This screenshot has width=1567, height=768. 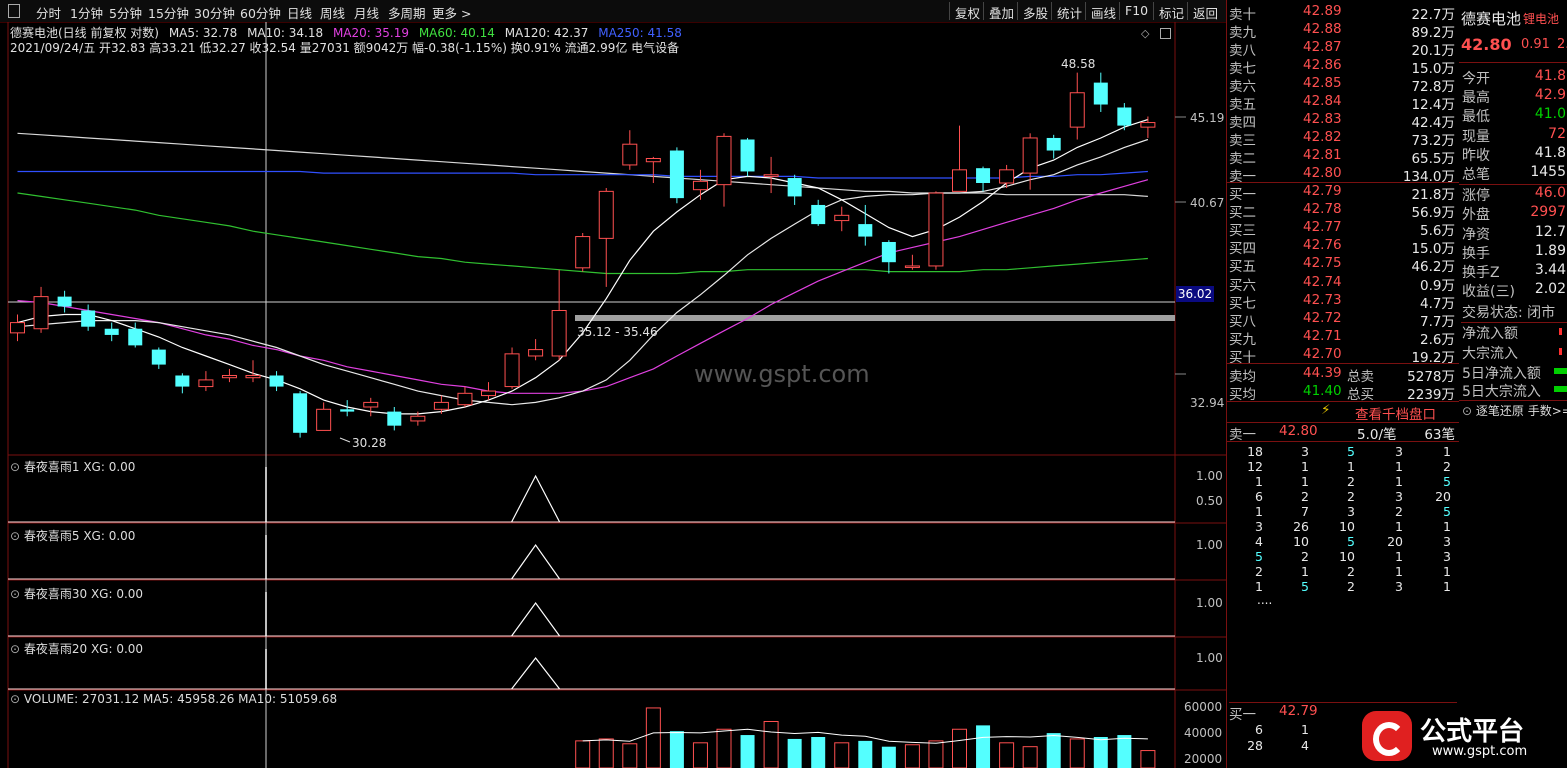 What do you see at coordinates (1514, 173) in the screenshot?
I see `stat-row: 总笔 1455` at bounding box center [1514, 173].